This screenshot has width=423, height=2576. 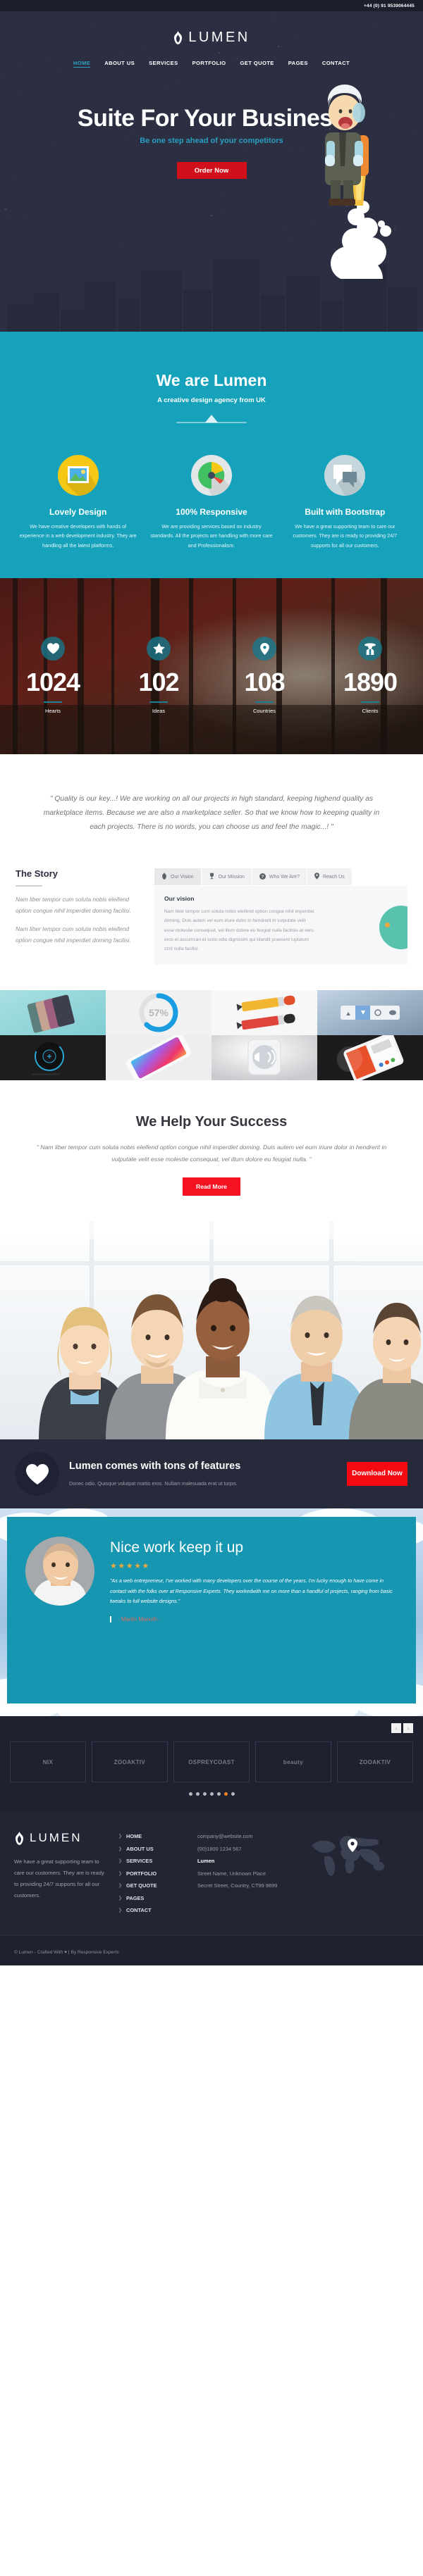 I want to click on portfolio-item-dark-dial-knob, so click(x=53, y=1058).